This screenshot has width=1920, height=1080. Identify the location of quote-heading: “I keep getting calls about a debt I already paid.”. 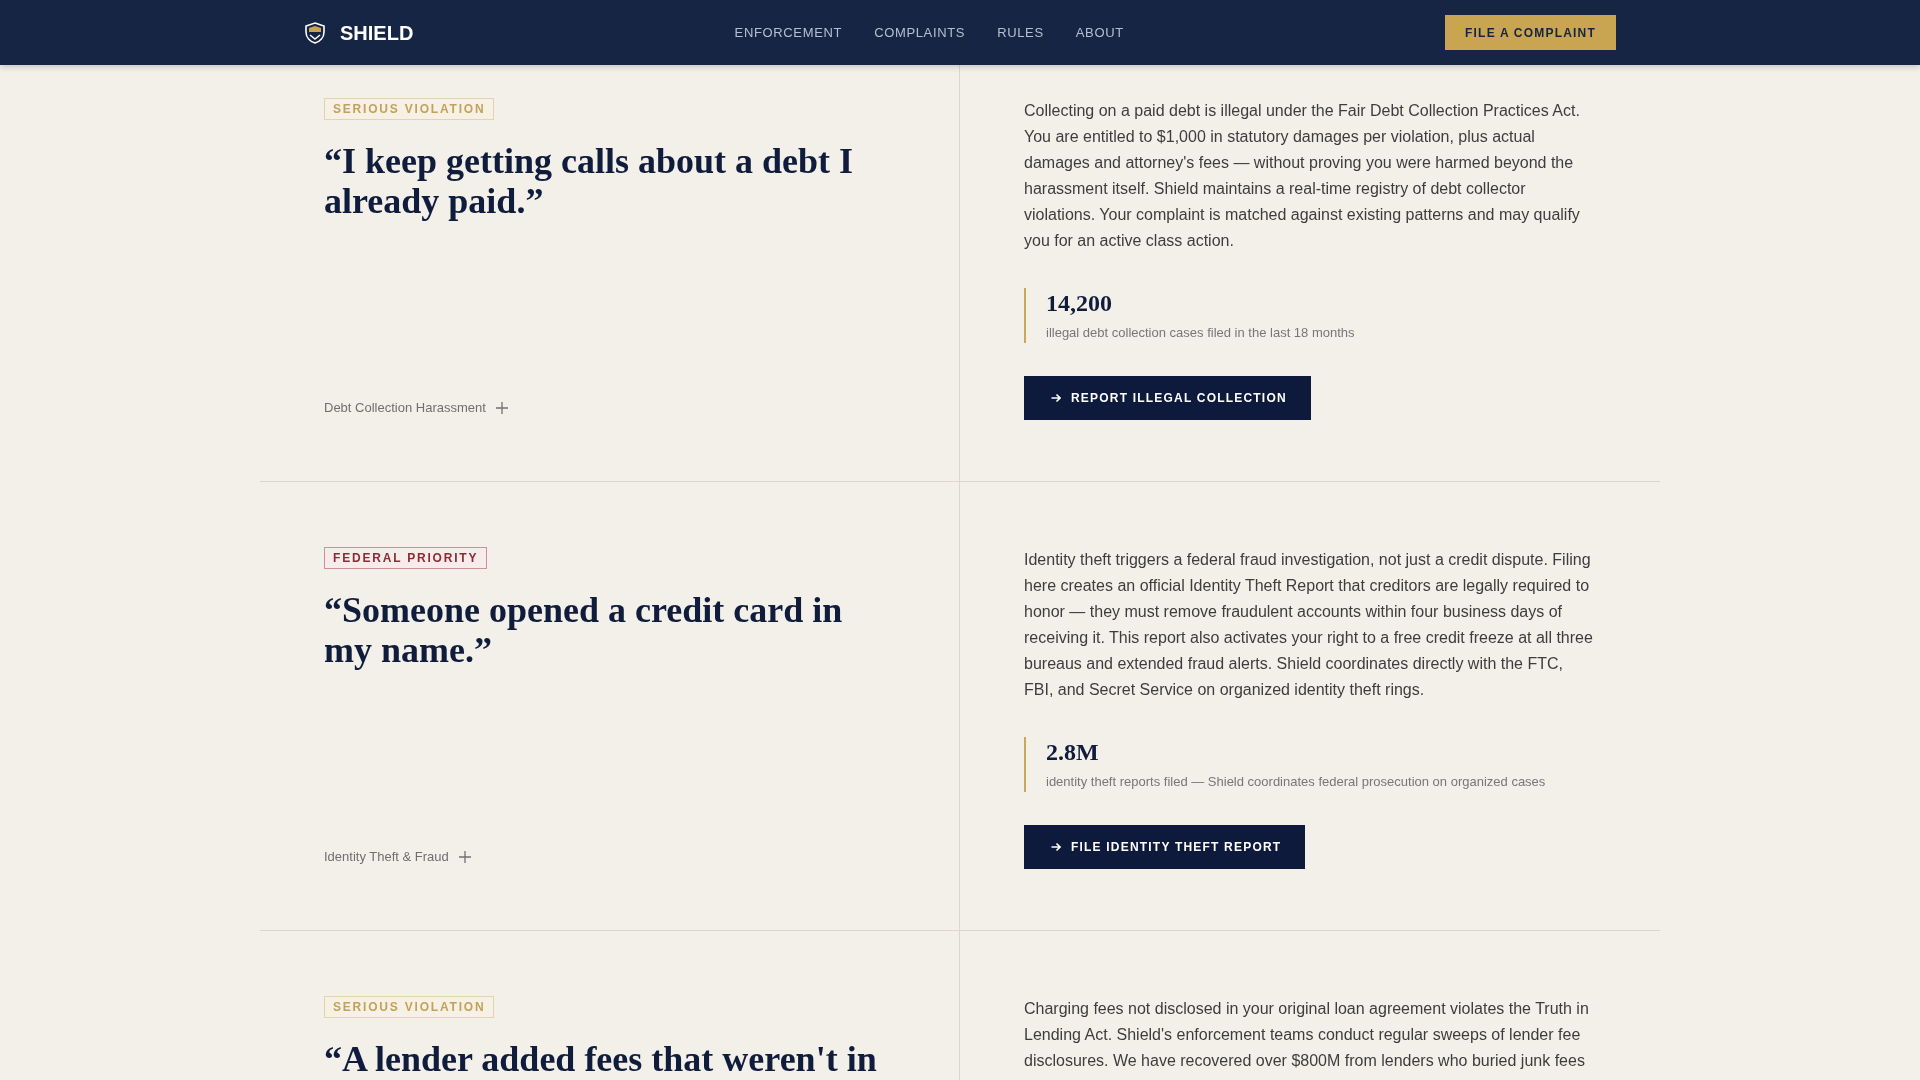
(589, 181).